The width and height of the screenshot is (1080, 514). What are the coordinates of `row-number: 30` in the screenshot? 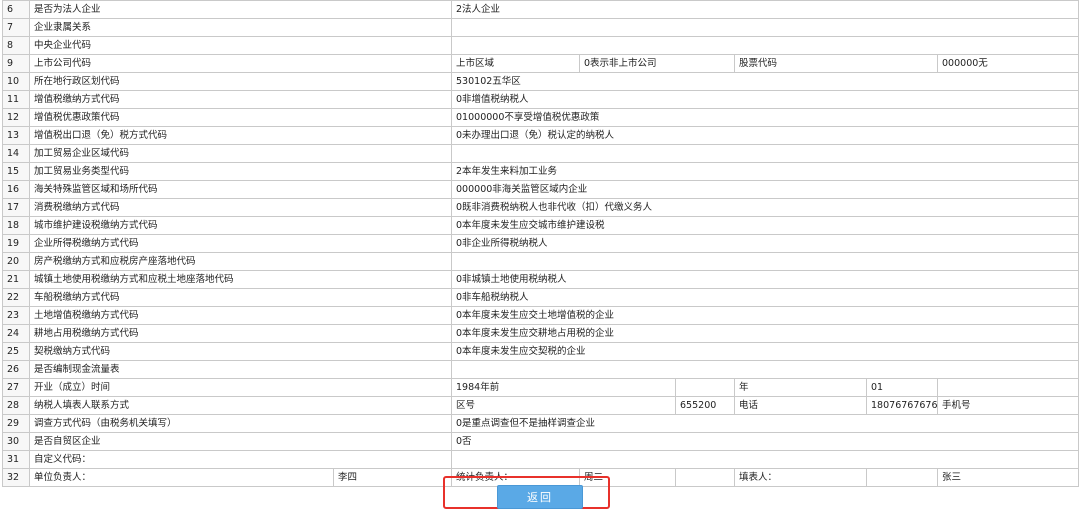 It's located at (16, 441).